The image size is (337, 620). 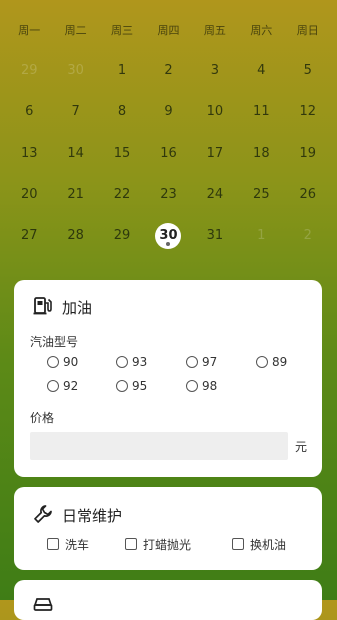 I want to click on calendar-day: 8, so click(x=122, y=112).